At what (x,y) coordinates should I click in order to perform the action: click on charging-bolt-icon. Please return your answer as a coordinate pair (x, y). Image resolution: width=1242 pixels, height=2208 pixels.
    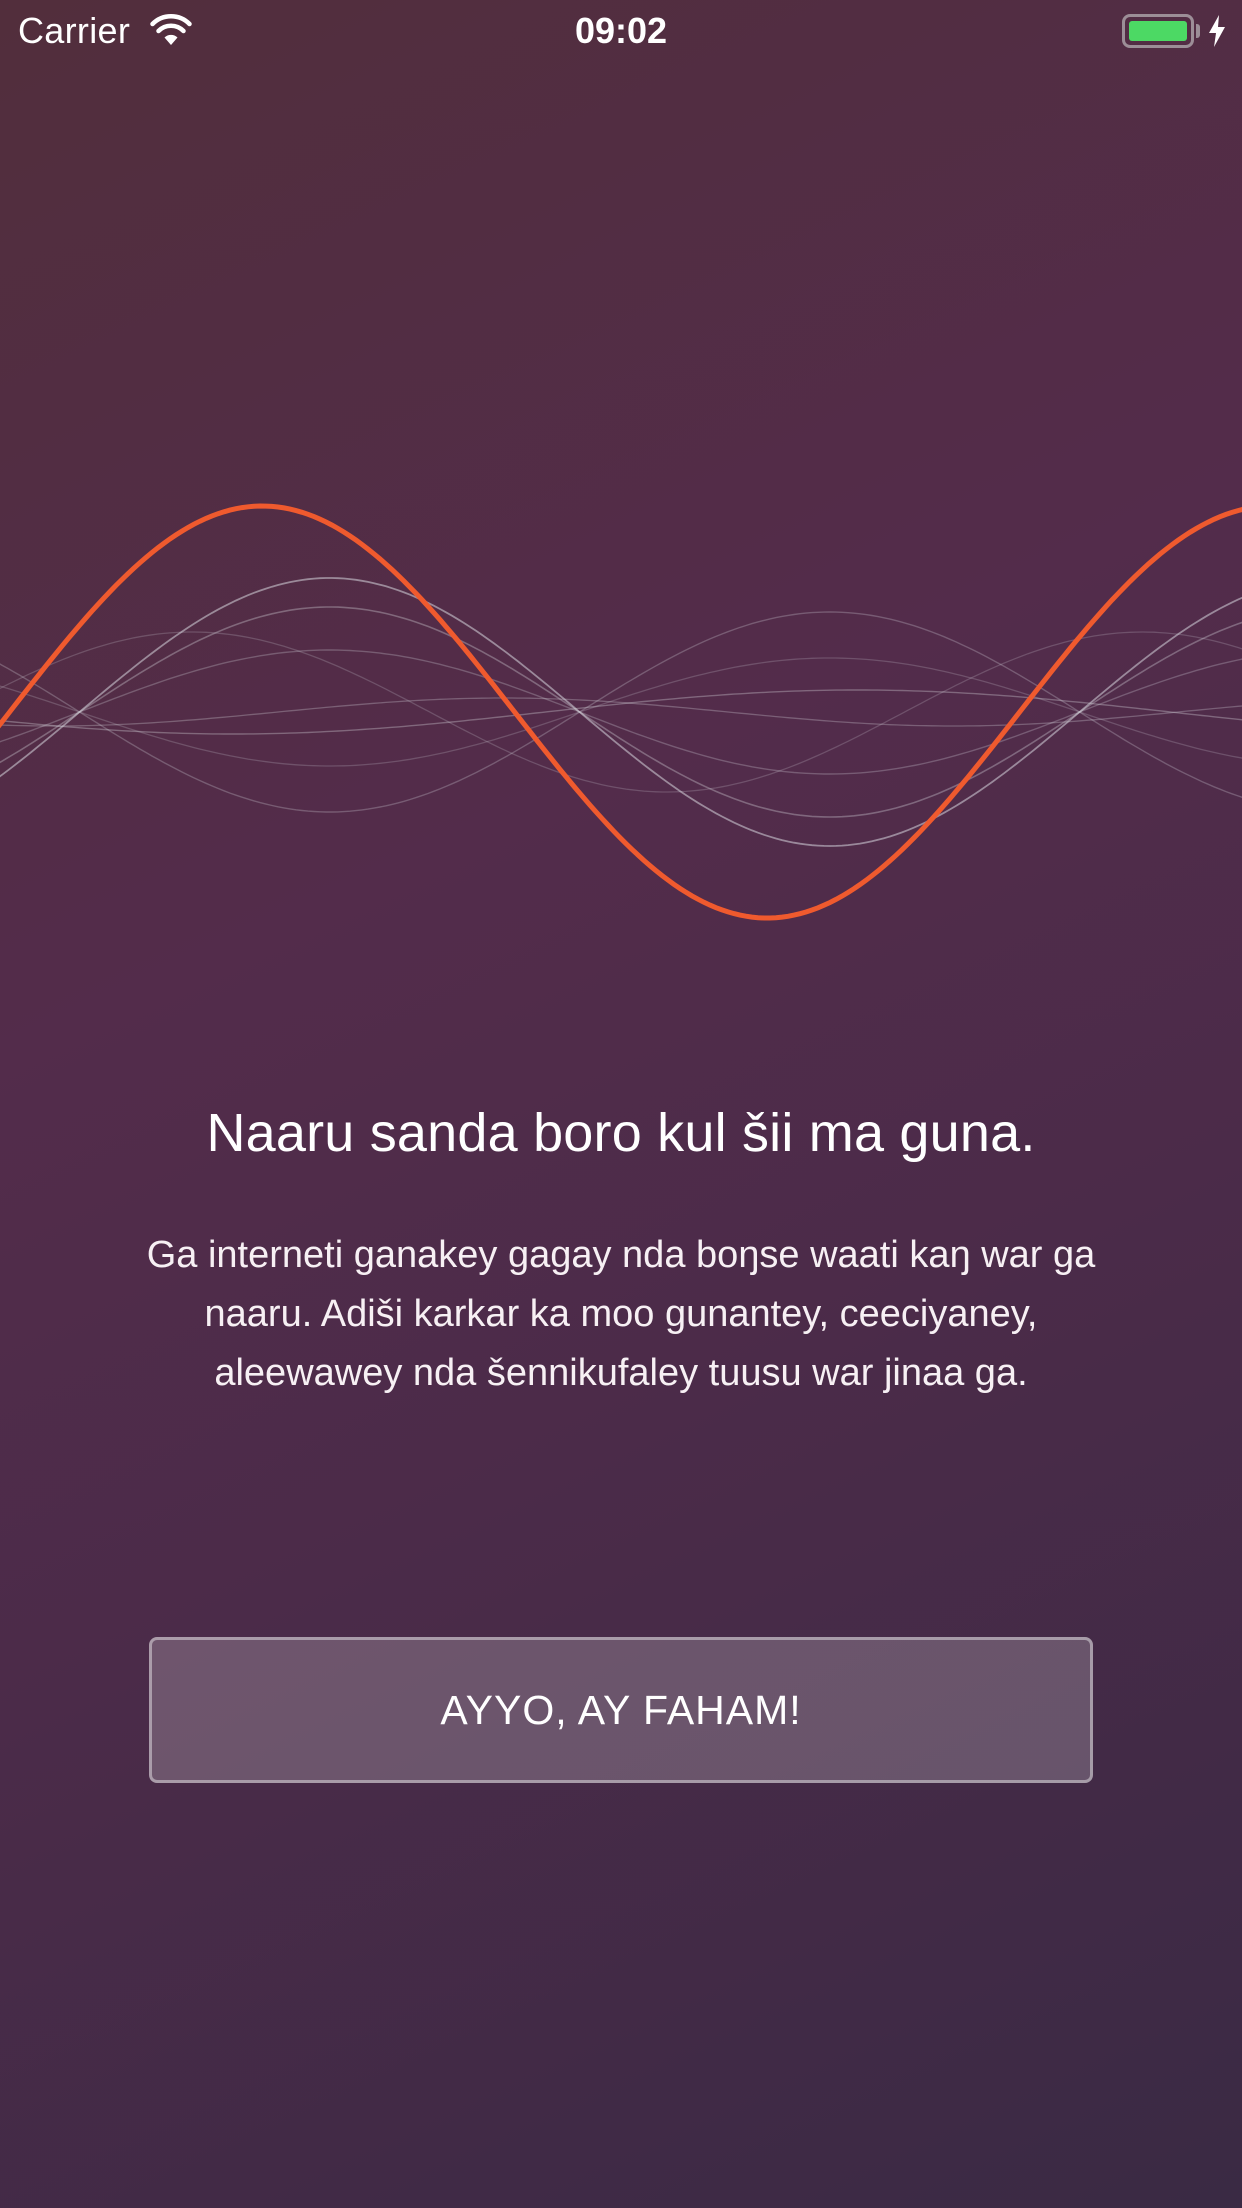
    Looking at the image, I should click on (1217, 31).